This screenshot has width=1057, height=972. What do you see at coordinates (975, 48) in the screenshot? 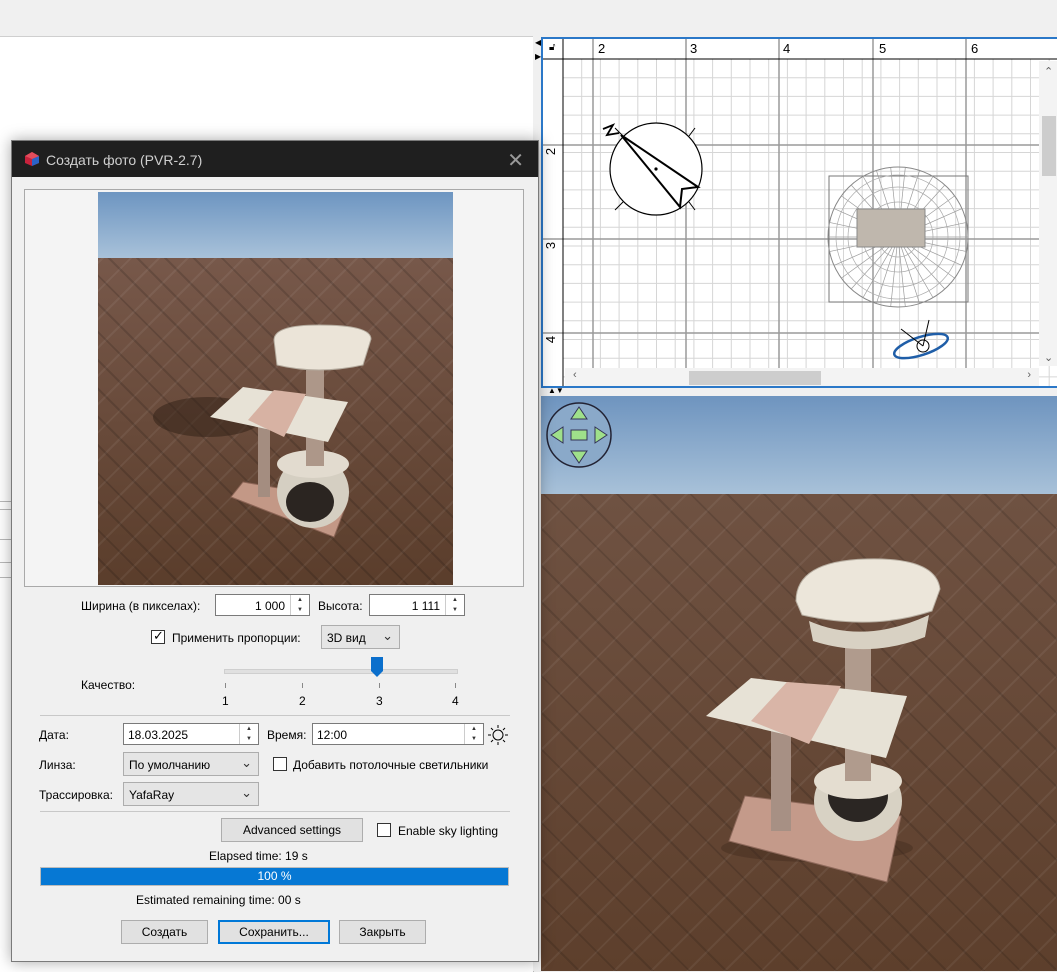
I see `ruler-top-6: 6` at bounding box center [975, 48].